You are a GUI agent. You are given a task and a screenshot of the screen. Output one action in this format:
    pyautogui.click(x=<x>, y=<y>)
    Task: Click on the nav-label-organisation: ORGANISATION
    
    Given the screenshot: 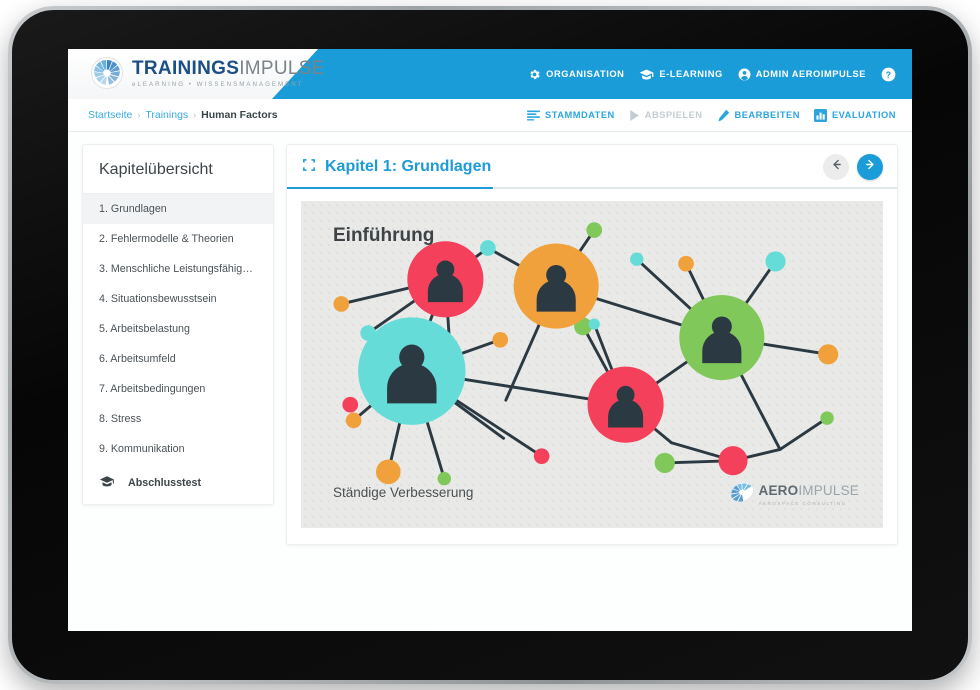 What is the action you would take?
    pyautogui.click(x=585, y=74)
    